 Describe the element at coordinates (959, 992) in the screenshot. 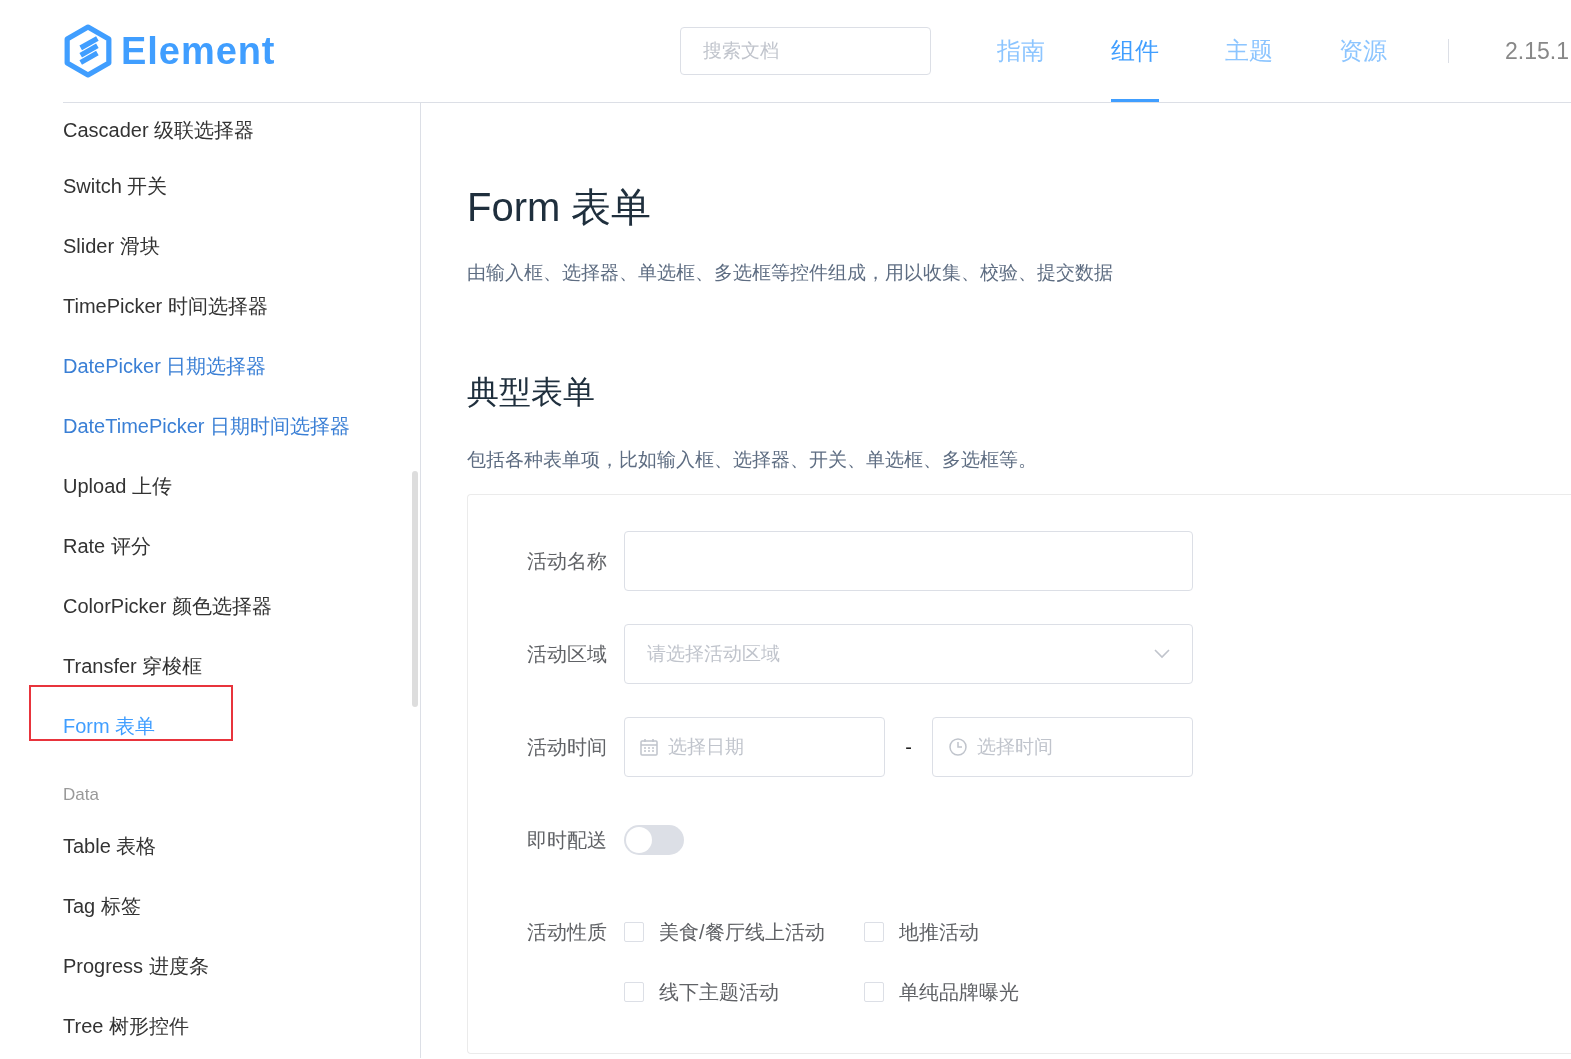

I see `checkbox-label: 单纯品牌曝光` at that location.